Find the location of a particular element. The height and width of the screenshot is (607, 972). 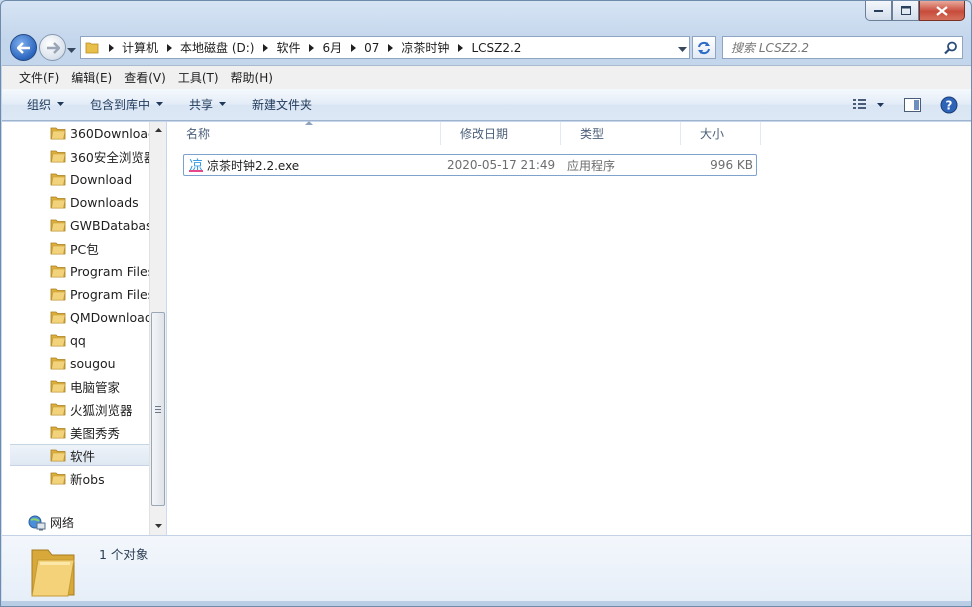

tree-item: Download is located at coordinates (79, 179).